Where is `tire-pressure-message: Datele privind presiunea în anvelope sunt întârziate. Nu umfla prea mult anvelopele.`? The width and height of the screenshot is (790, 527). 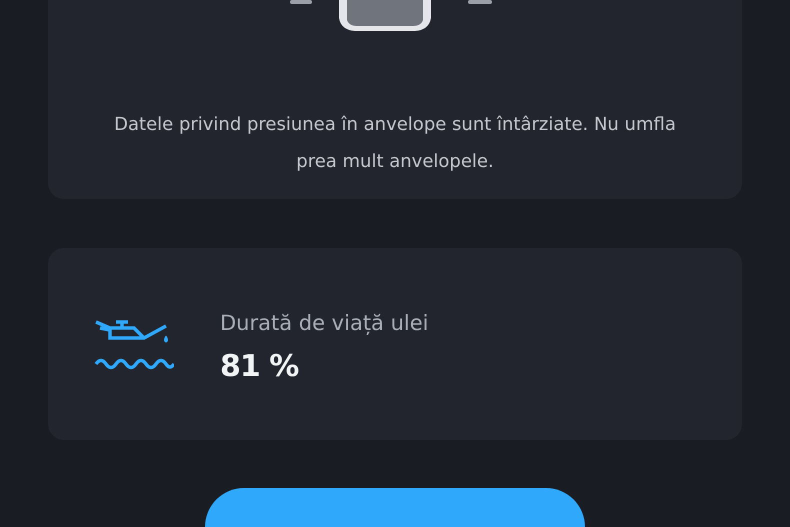 tire-pressure-message: Datele privind presiunea în anvelope sunt întârziate. Nu umfla prea mult anvelopele. is located at coordinates (395, 143).